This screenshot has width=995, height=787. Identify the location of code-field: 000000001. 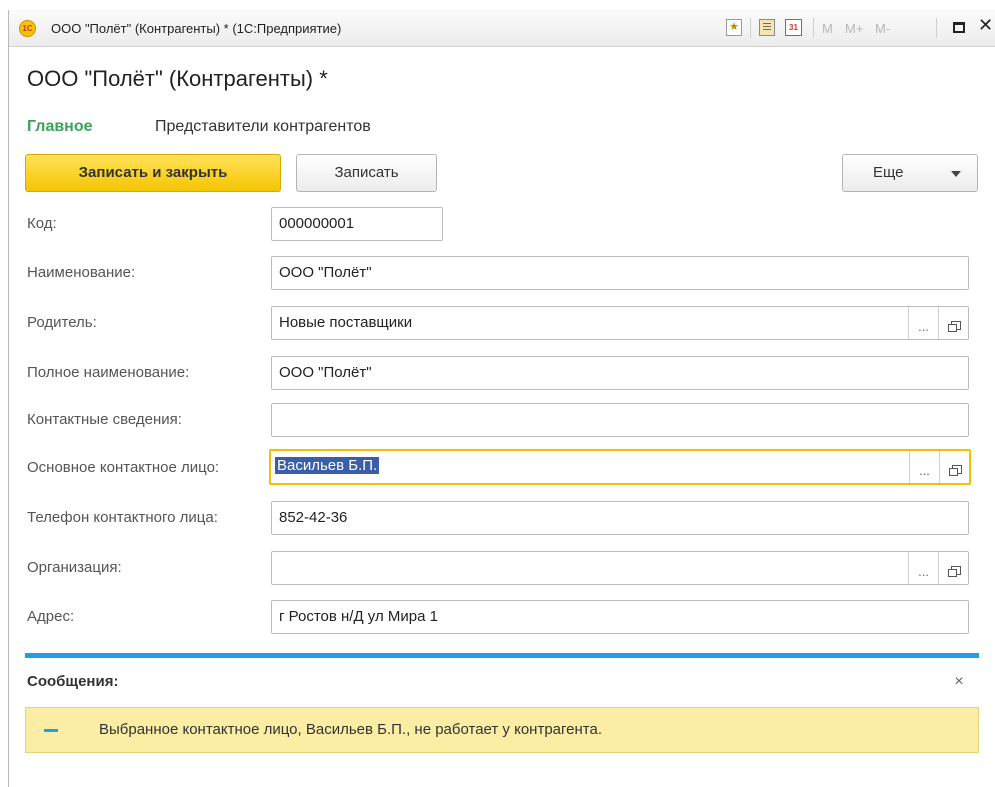
(357, 224).